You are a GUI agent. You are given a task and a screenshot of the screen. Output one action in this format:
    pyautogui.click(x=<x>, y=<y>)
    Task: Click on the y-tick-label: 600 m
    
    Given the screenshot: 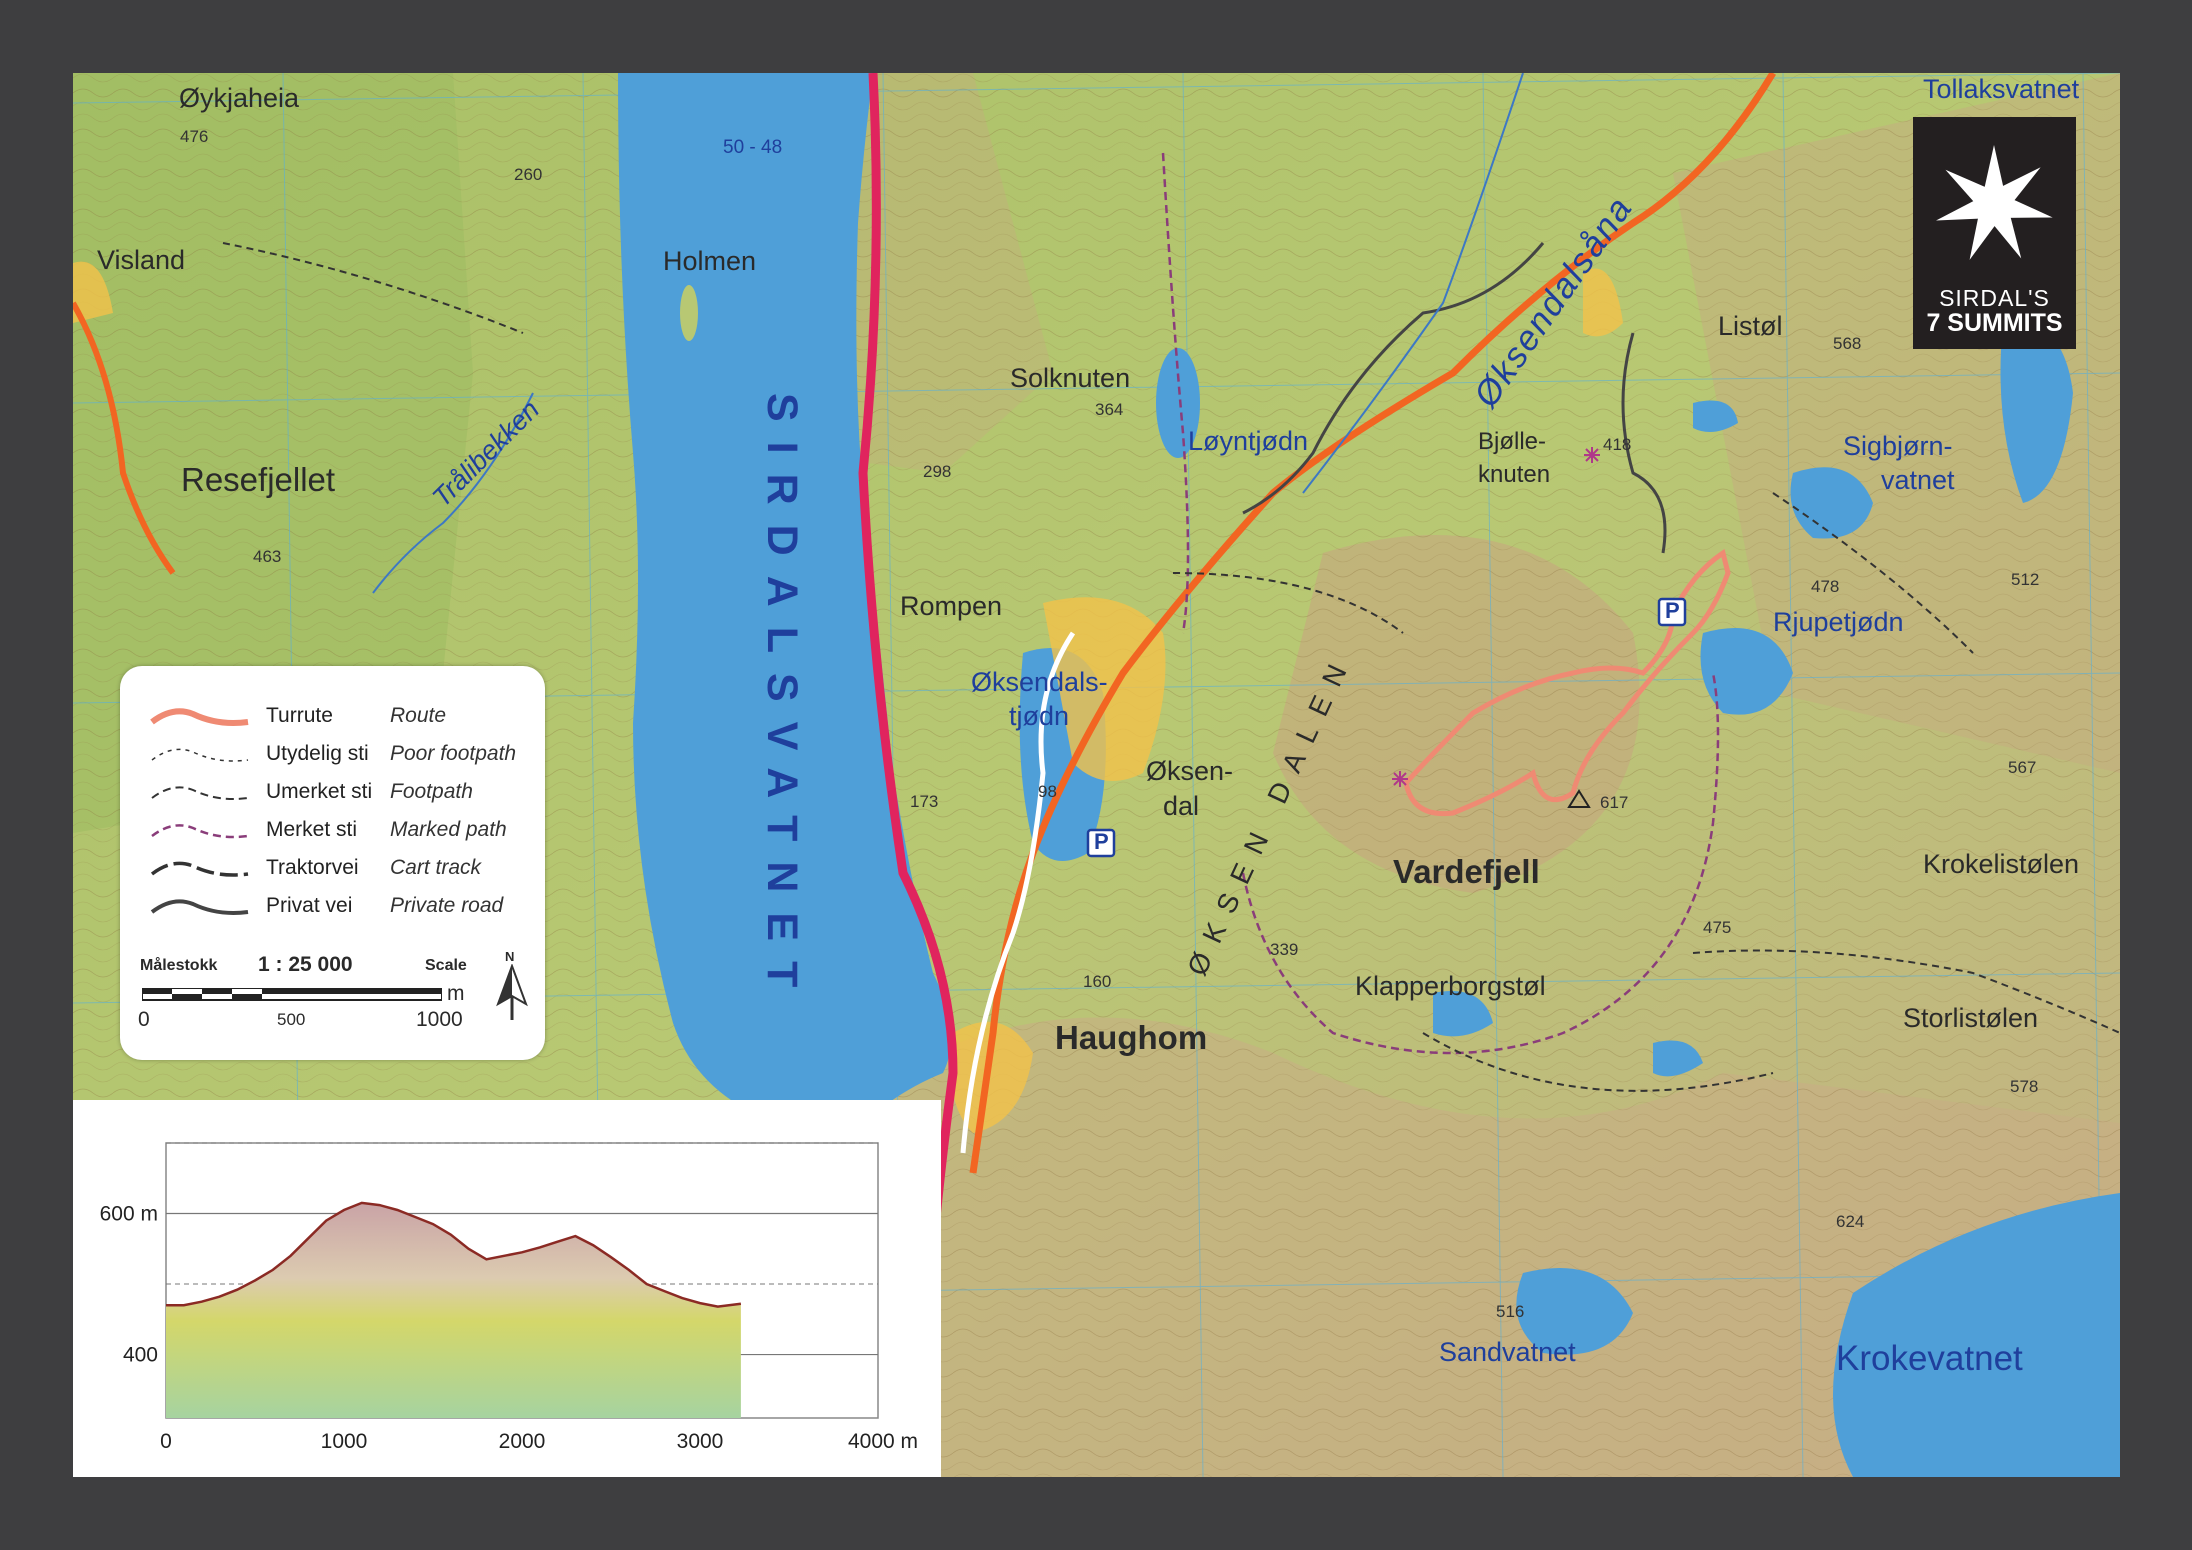 What is the action you would take?
    pyautogui.click(x=129, y=1214)
    